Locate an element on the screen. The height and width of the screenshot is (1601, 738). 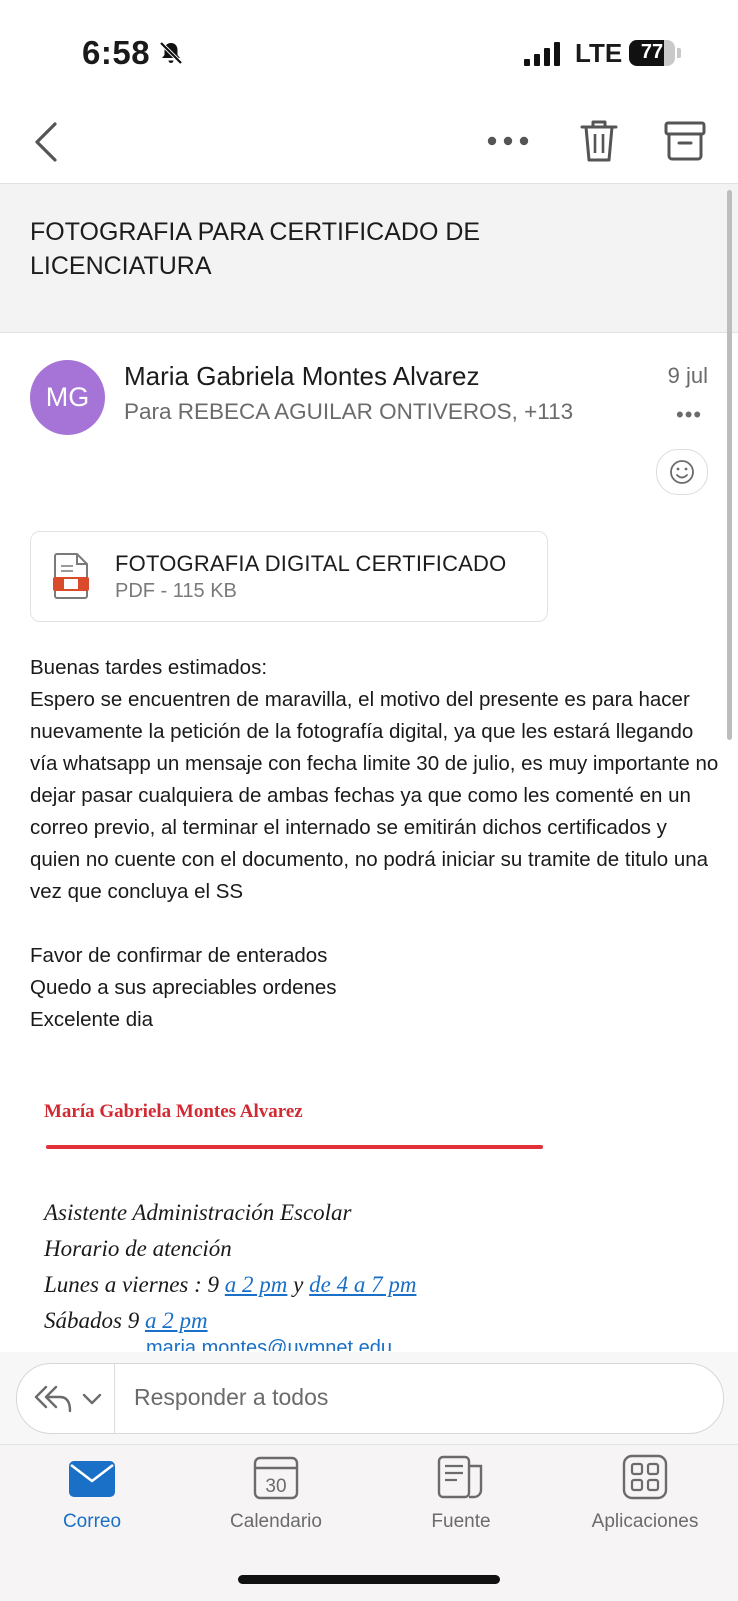
status-time: 6:58 is located at coordinates (116, 52).